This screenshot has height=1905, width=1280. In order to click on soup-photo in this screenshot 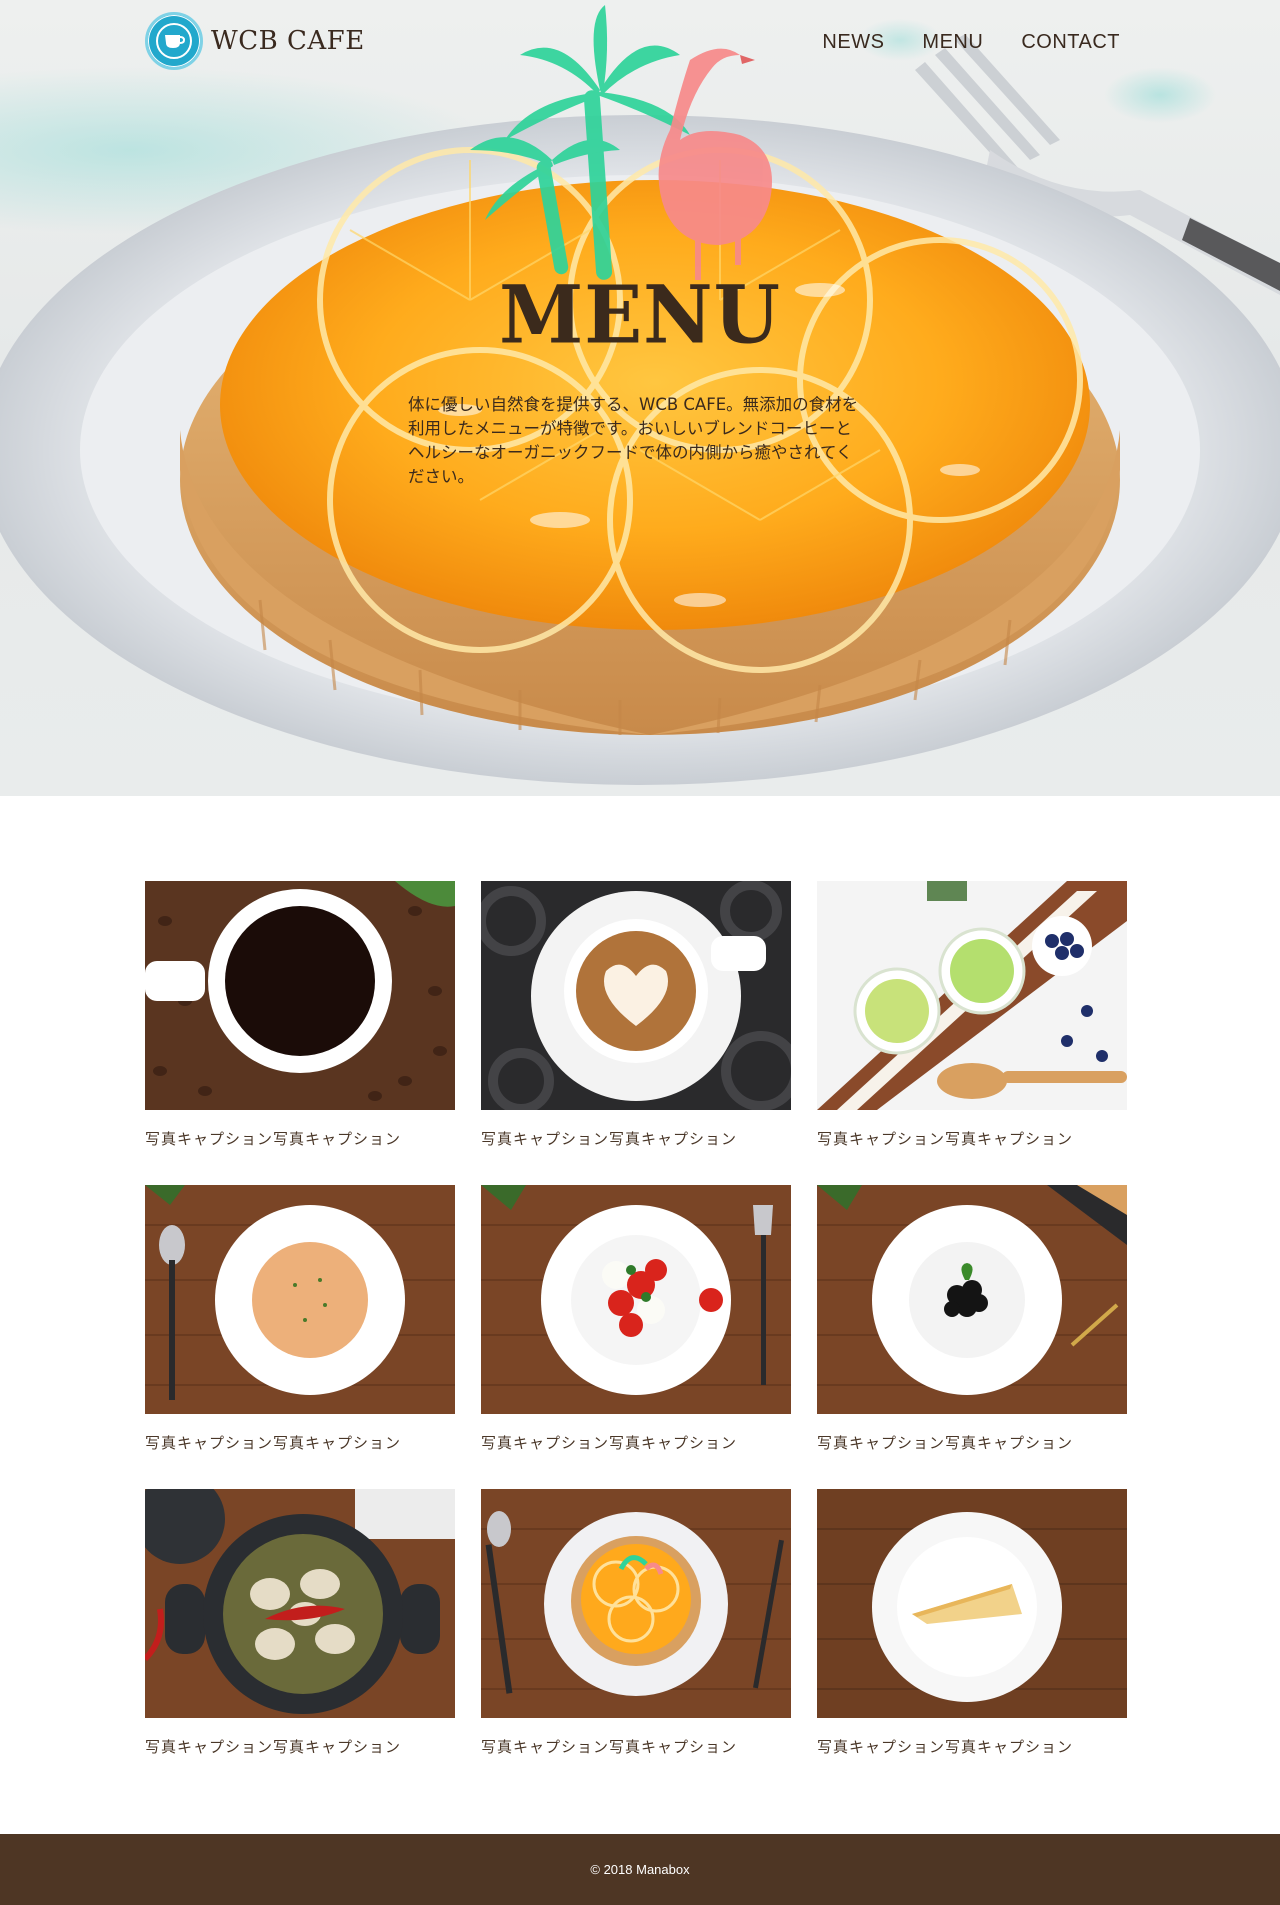, I will do `click(300, 1299)`.